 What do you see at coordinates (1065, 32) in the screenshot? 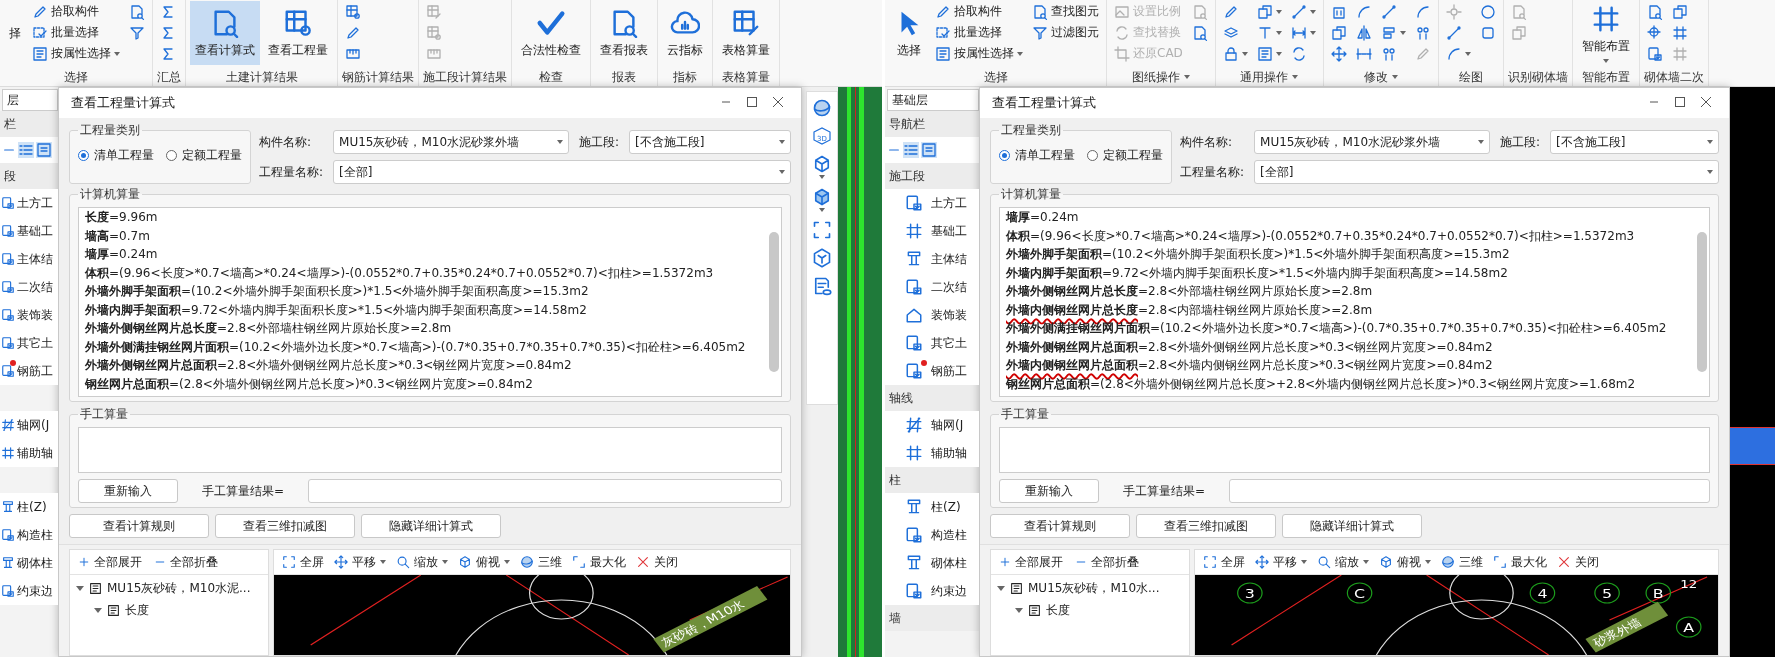
I see `ribbon-button: 过滤图元` at bounding box center [1065, 32].